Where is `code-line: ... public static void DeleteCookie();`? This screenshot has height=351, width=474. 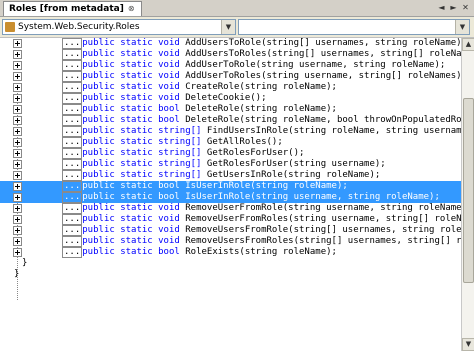 code-line: ... public static void DeleteCookie(); is located at coordinates (230, 98).